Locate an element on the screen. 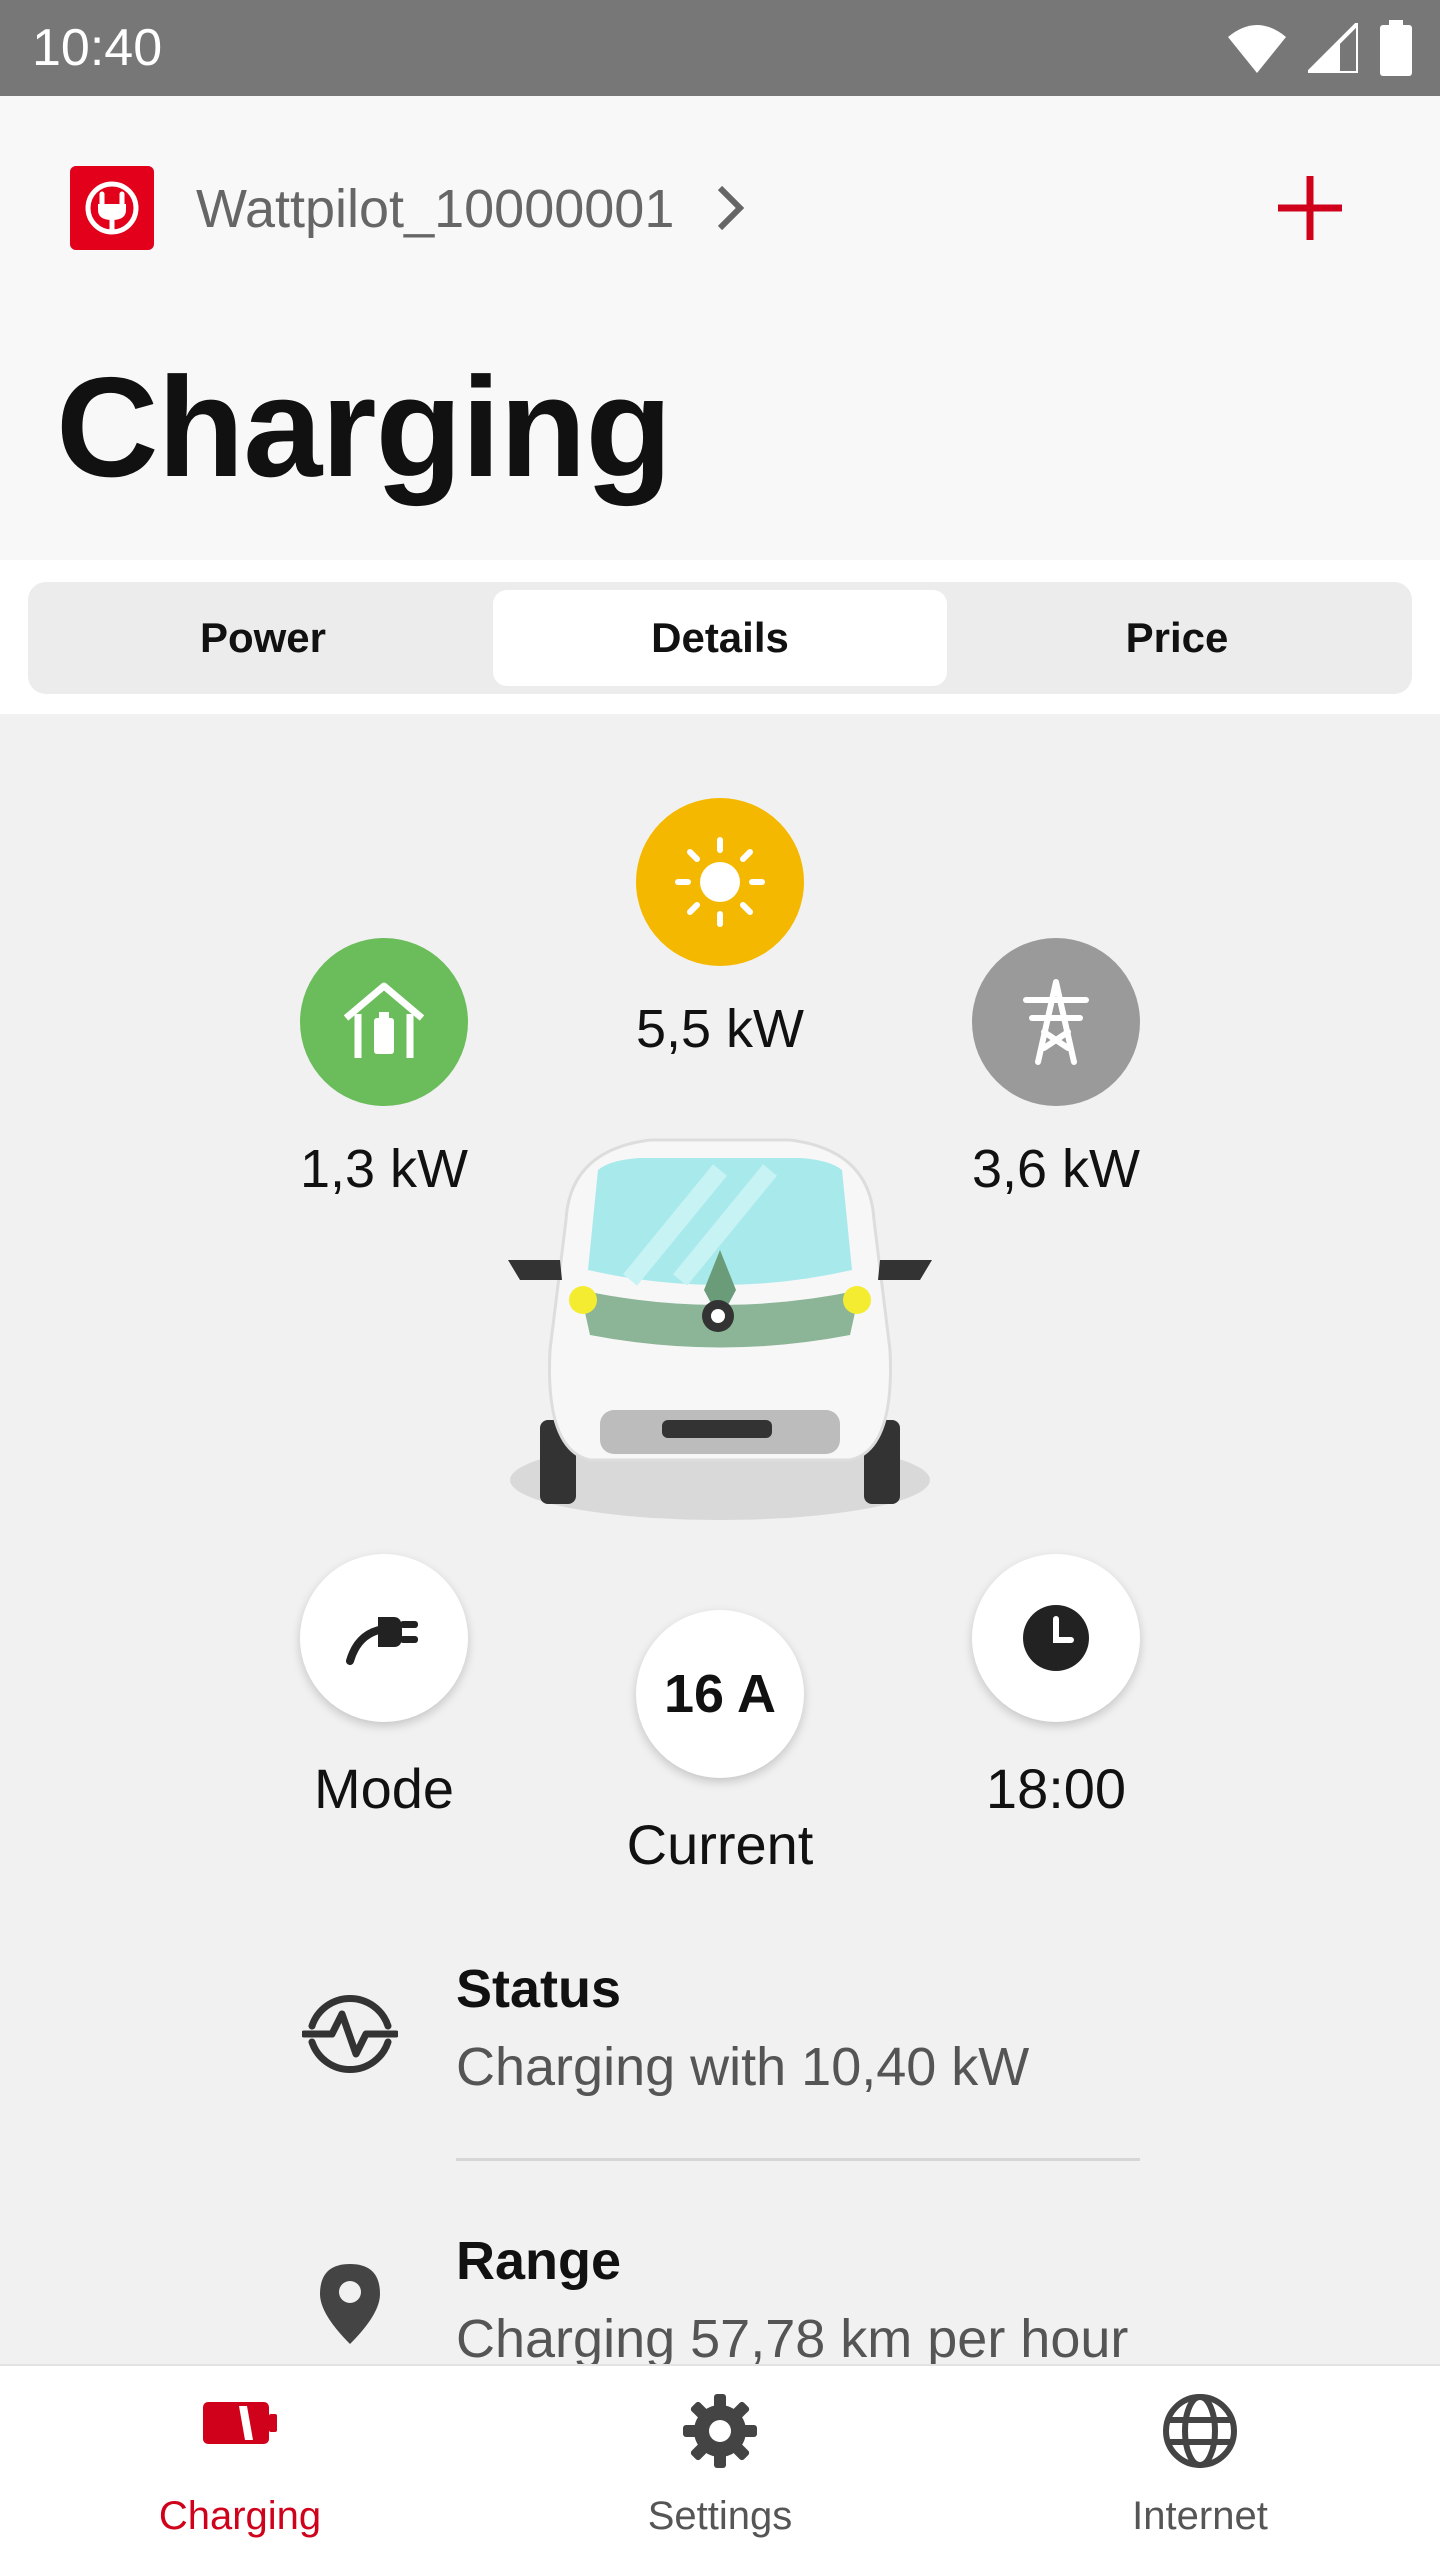 The image size is (1440, 2560). chevron-right-icon is located at coordinates (729, 208).